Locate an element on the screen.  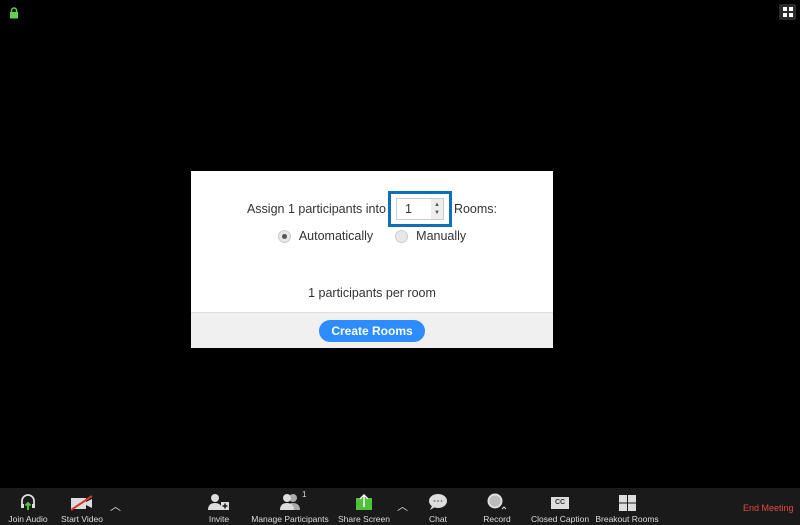
invite-button: Invite is located at coordinates (219, 506).